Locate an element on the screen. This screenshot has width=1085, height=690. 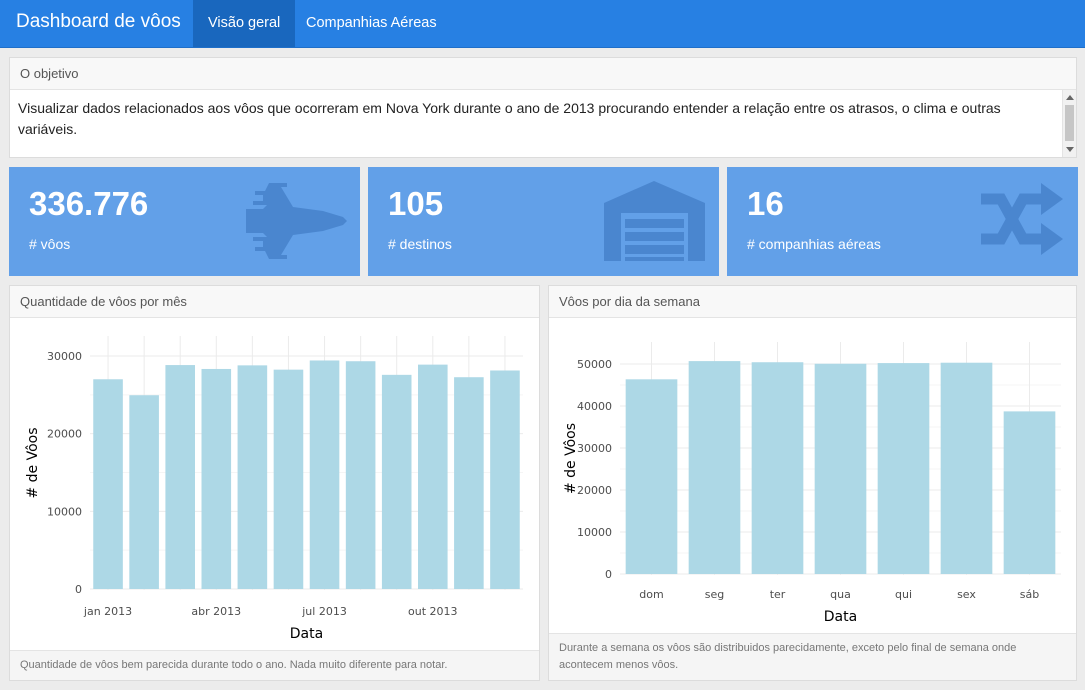
weekday-bar-seg is located at coordinates (714, 467).